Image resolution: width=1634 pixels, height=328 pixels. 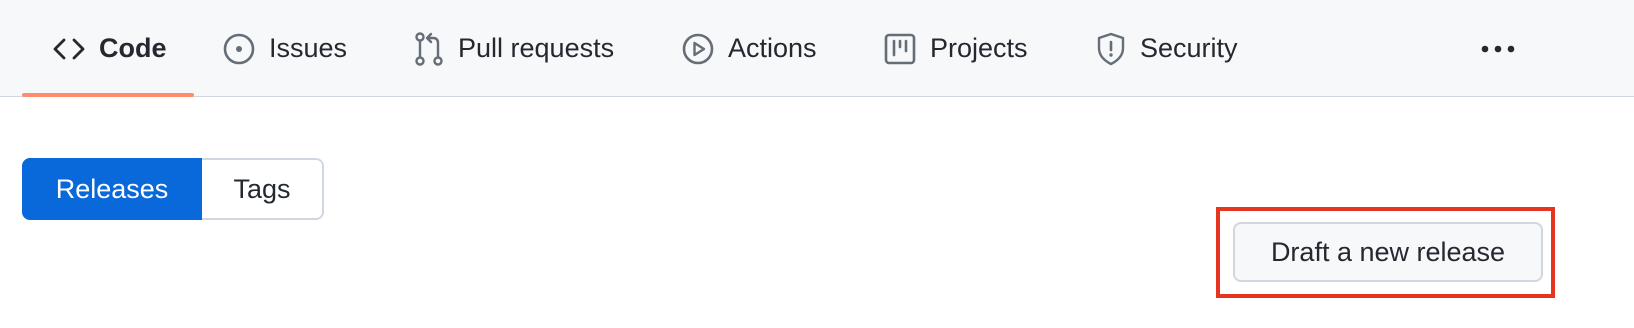 I want to click on git-pull-request-icon, so click(x=429, y=48).